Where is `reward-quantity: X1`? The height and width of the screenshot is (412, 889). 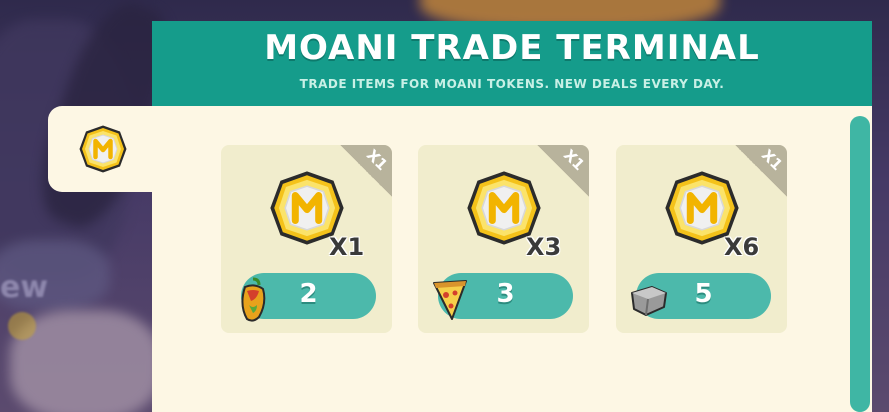
reward-quantity: X1 is located at coordinates (347, 247).